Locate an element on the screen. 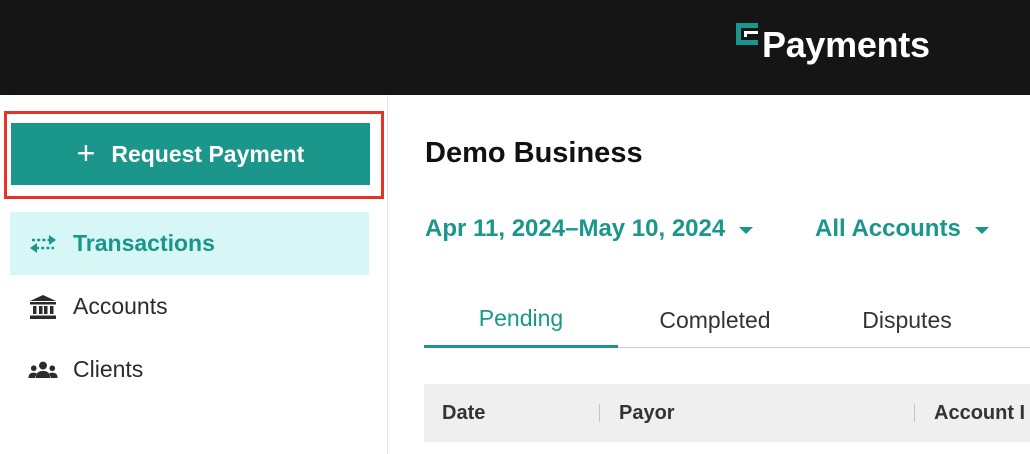  date-range-dropdown: Apr 11, 2024–May 10, 2024 is located at coordinates (589, 229).